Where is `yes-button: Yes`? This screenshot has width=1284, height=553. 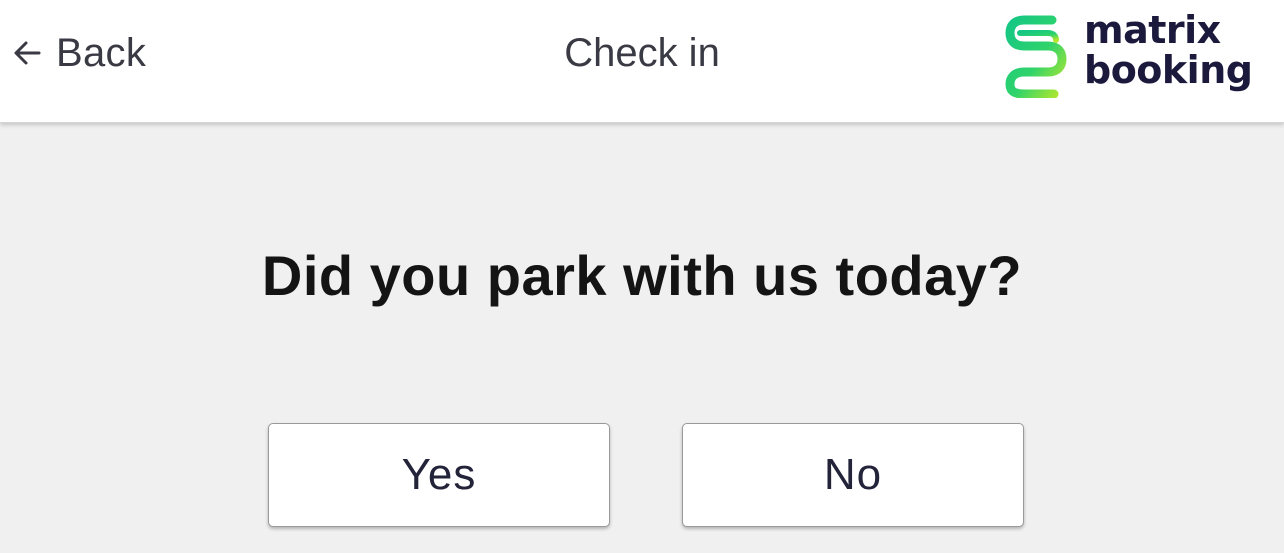 yes-button: Yes is located at coordinates (439, 475).